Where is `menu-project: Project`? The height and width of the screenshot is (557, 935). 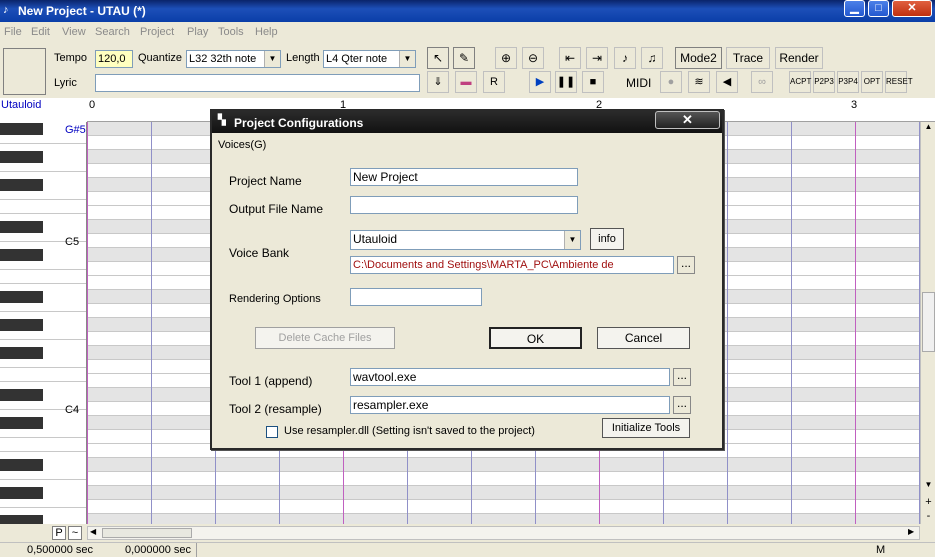
menu-project: Project is located at coordinates (157, 32).